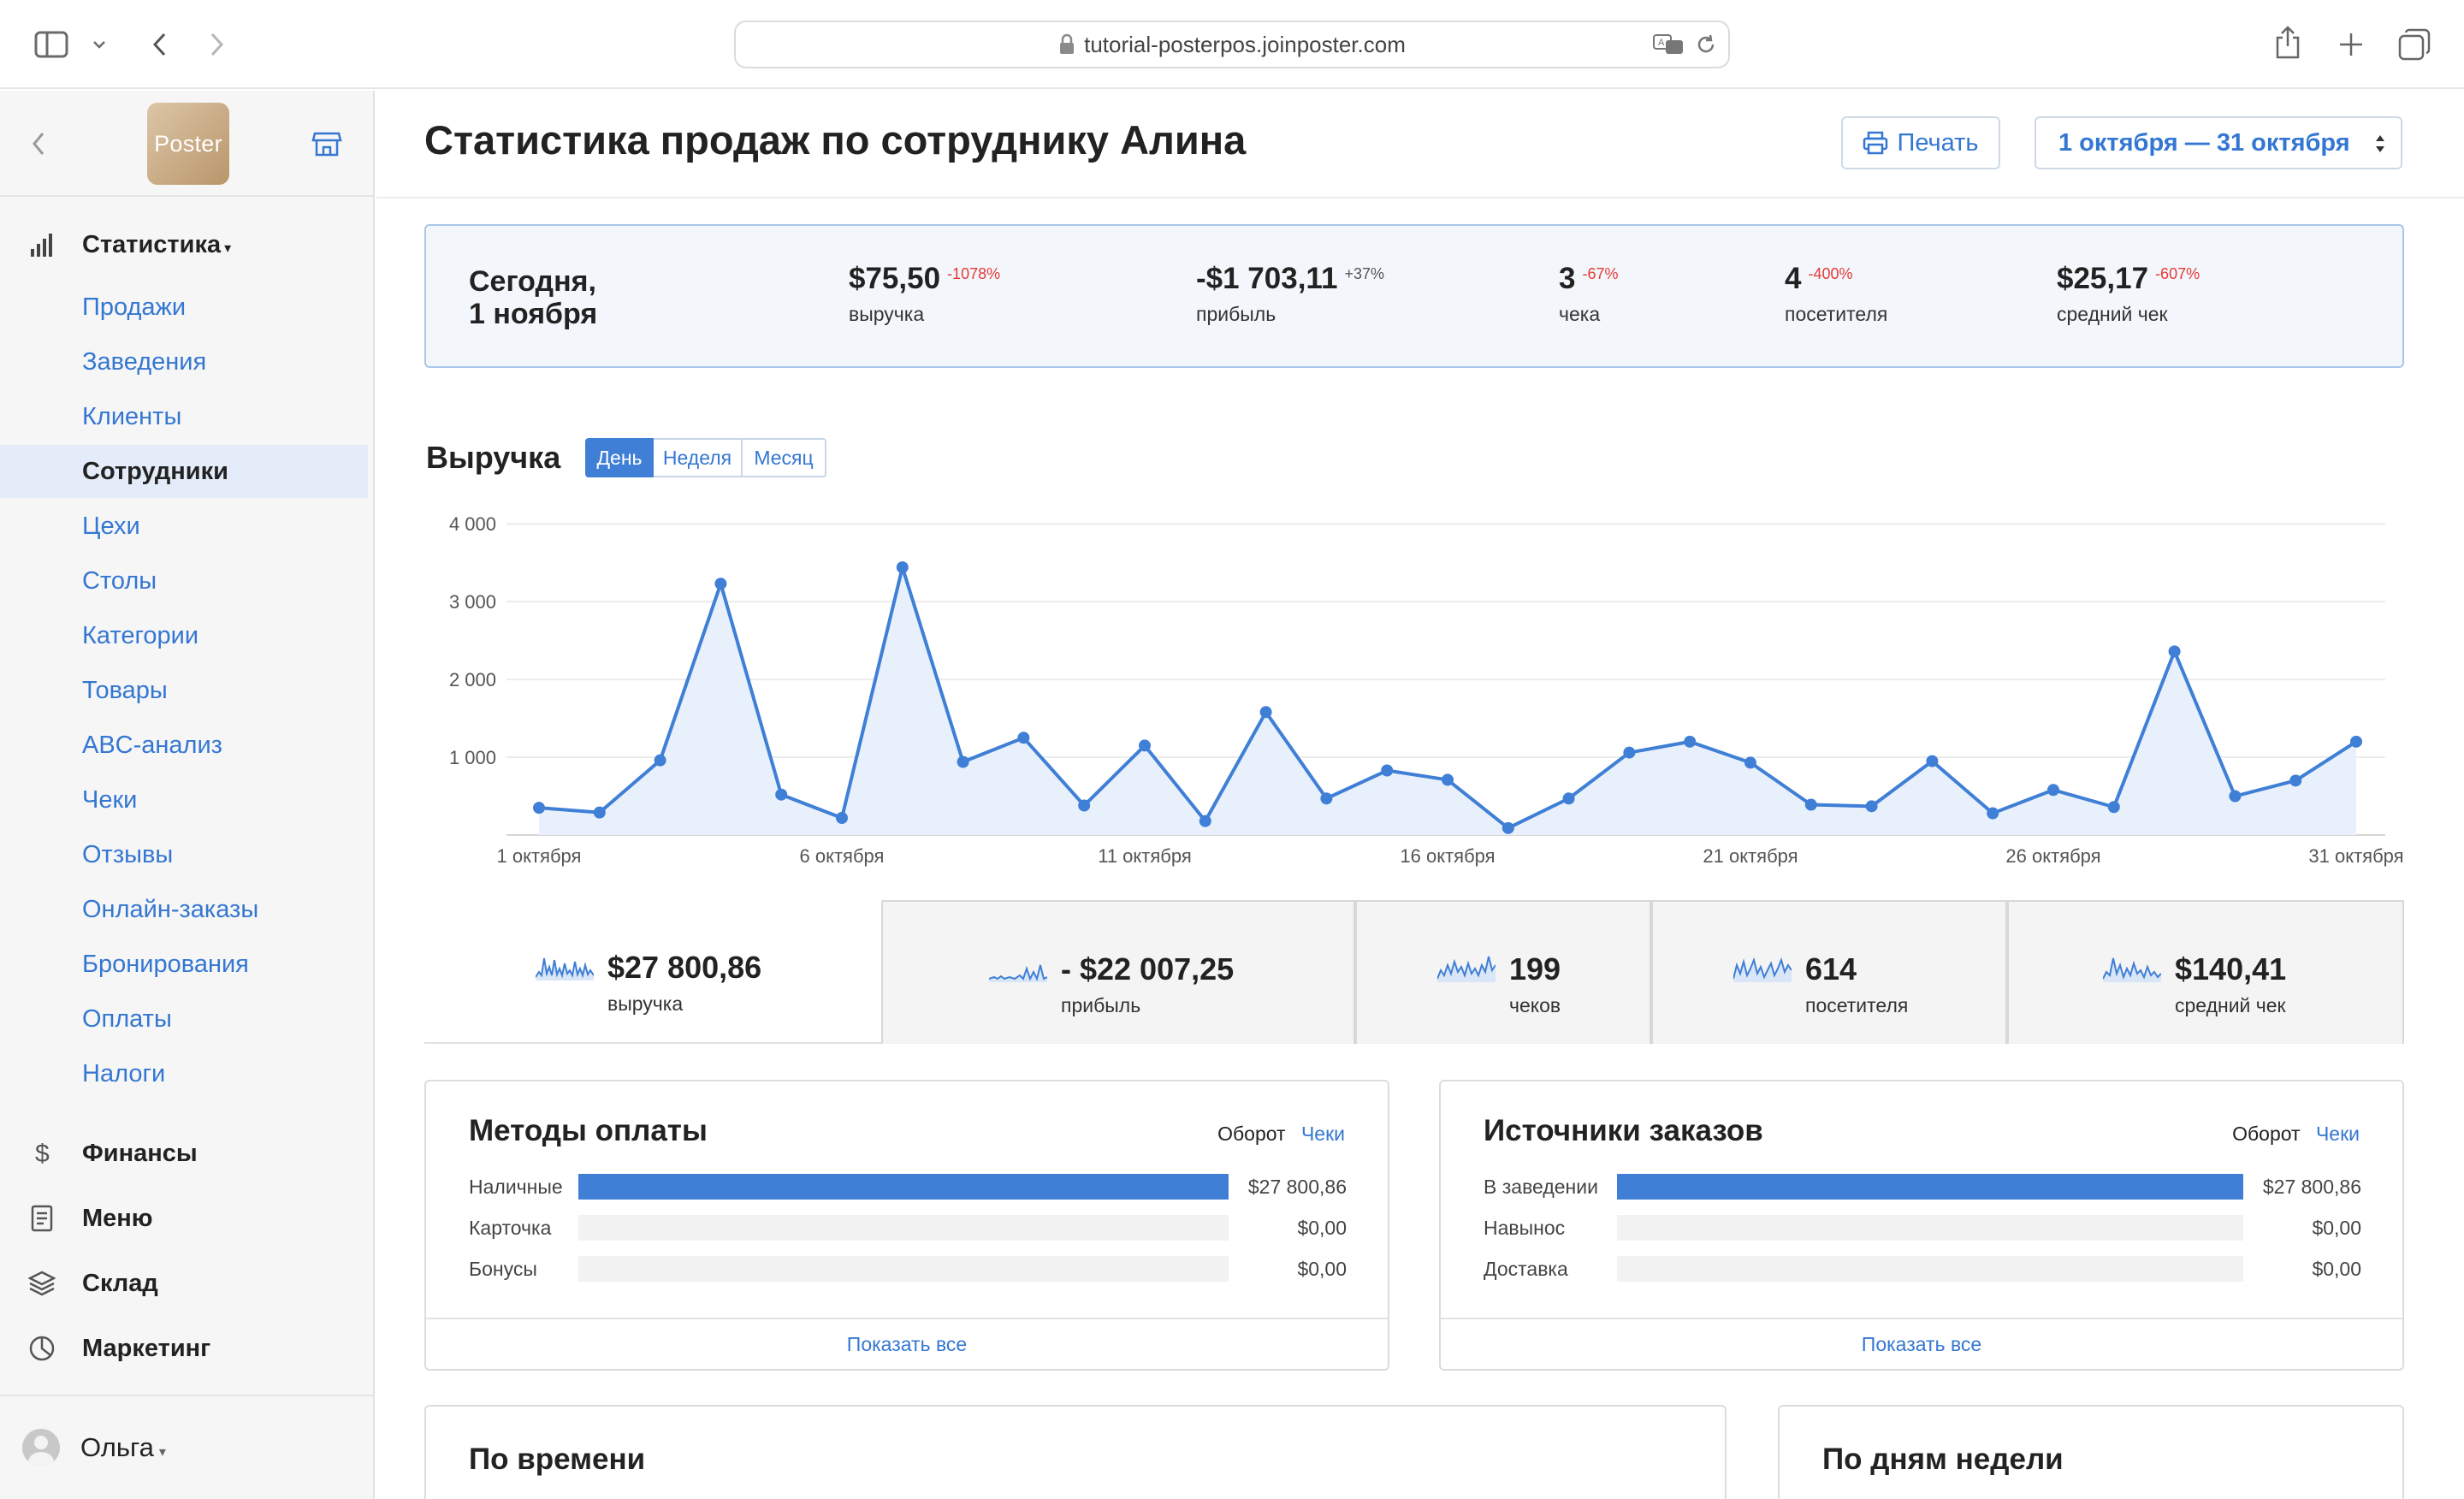 The image size is (2464, 1499). I want to click on today-kpi: 3 -67% чека, so click(1589, 294).